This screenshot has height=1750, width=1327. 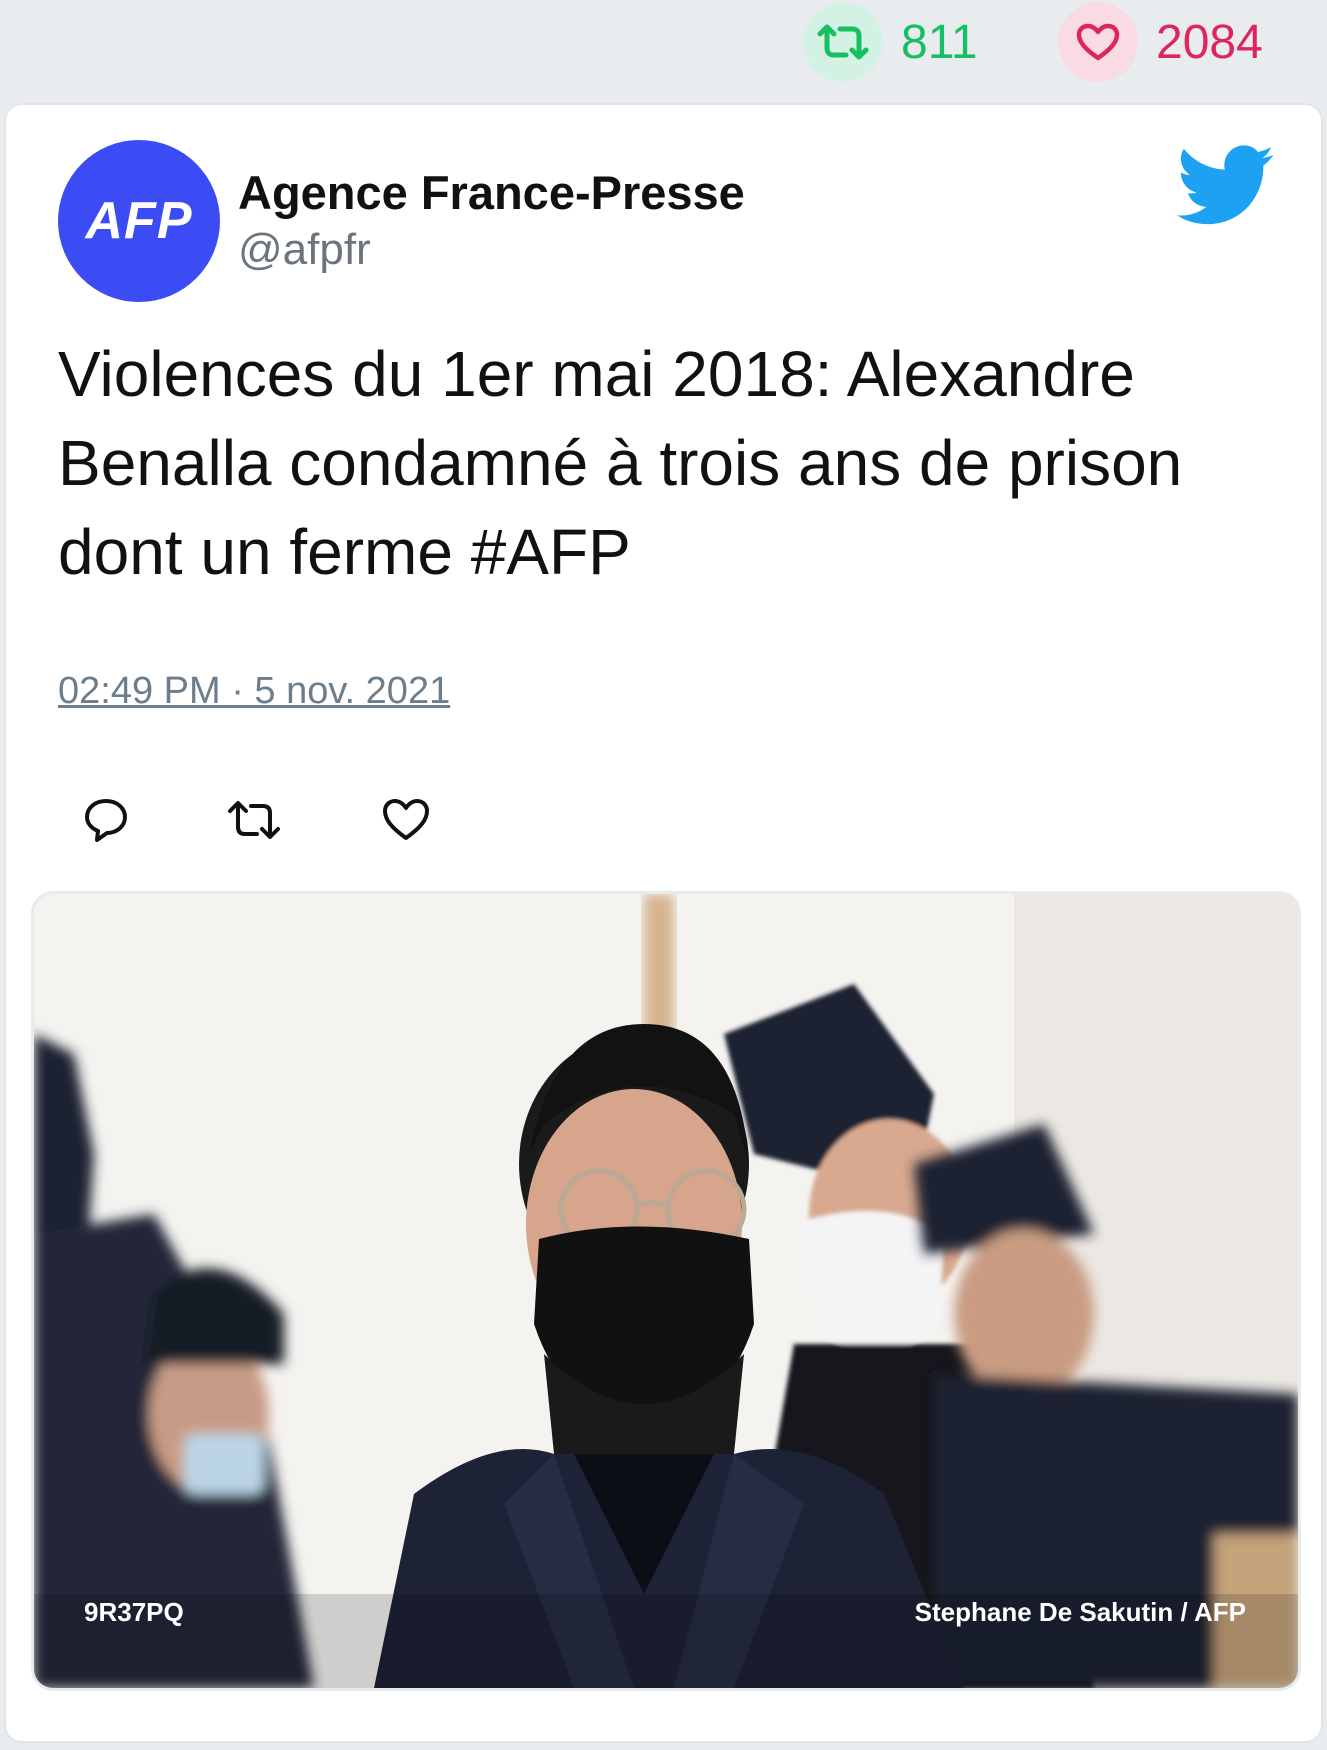 What do you see at coordinates (254, 691) in the screenshot?
I see `tweet-timestamp: 02:49 PM · 5 nov. 2021` at bounding box center [254, 691].